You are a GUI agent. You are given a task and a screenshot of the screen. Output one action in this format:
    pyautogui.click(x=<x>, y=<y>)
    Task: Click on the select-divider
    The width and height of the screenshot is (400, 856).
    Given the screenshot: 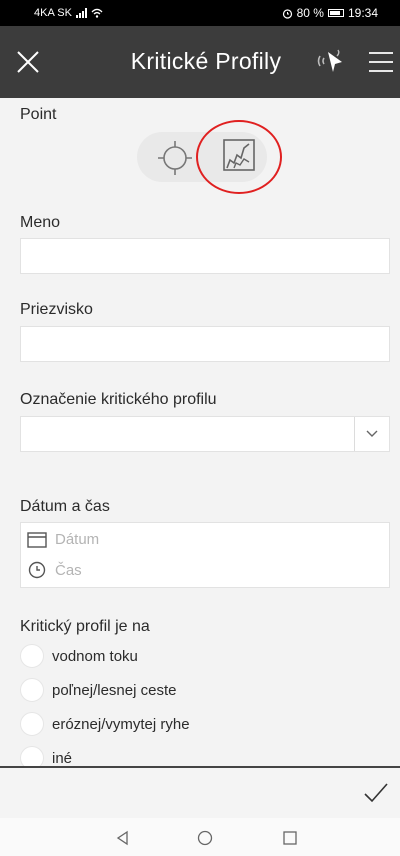 What is the action you would take?
    pyautogui.click(x=354, y=434)
    